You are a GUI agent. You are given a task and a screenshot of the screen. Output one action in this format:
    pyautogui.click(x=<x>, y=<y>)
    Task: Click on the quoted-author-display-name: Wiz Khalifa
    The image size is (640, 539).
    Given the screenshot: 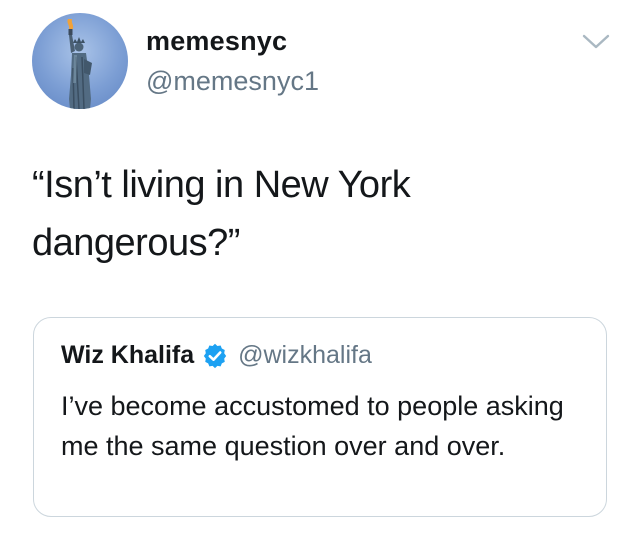 What is the action you would take?
    pyautogui.click(x=128, y=355)
    